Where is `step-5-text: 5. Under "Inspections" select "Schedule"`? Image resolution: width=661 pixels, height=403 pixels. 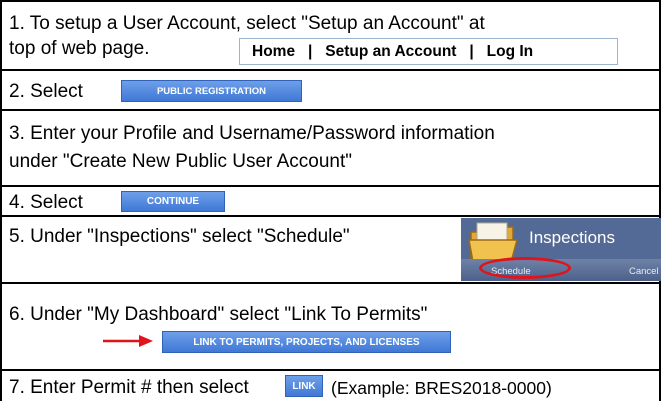 step-5-text: 5. Under "Inspections" select "Schedule" is located at coordinates (179, 236).